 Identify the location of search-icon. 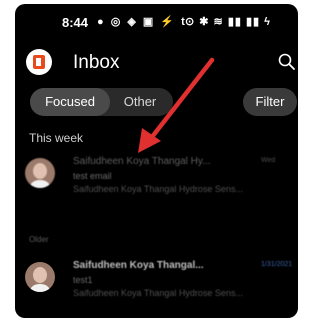
(287, 62).